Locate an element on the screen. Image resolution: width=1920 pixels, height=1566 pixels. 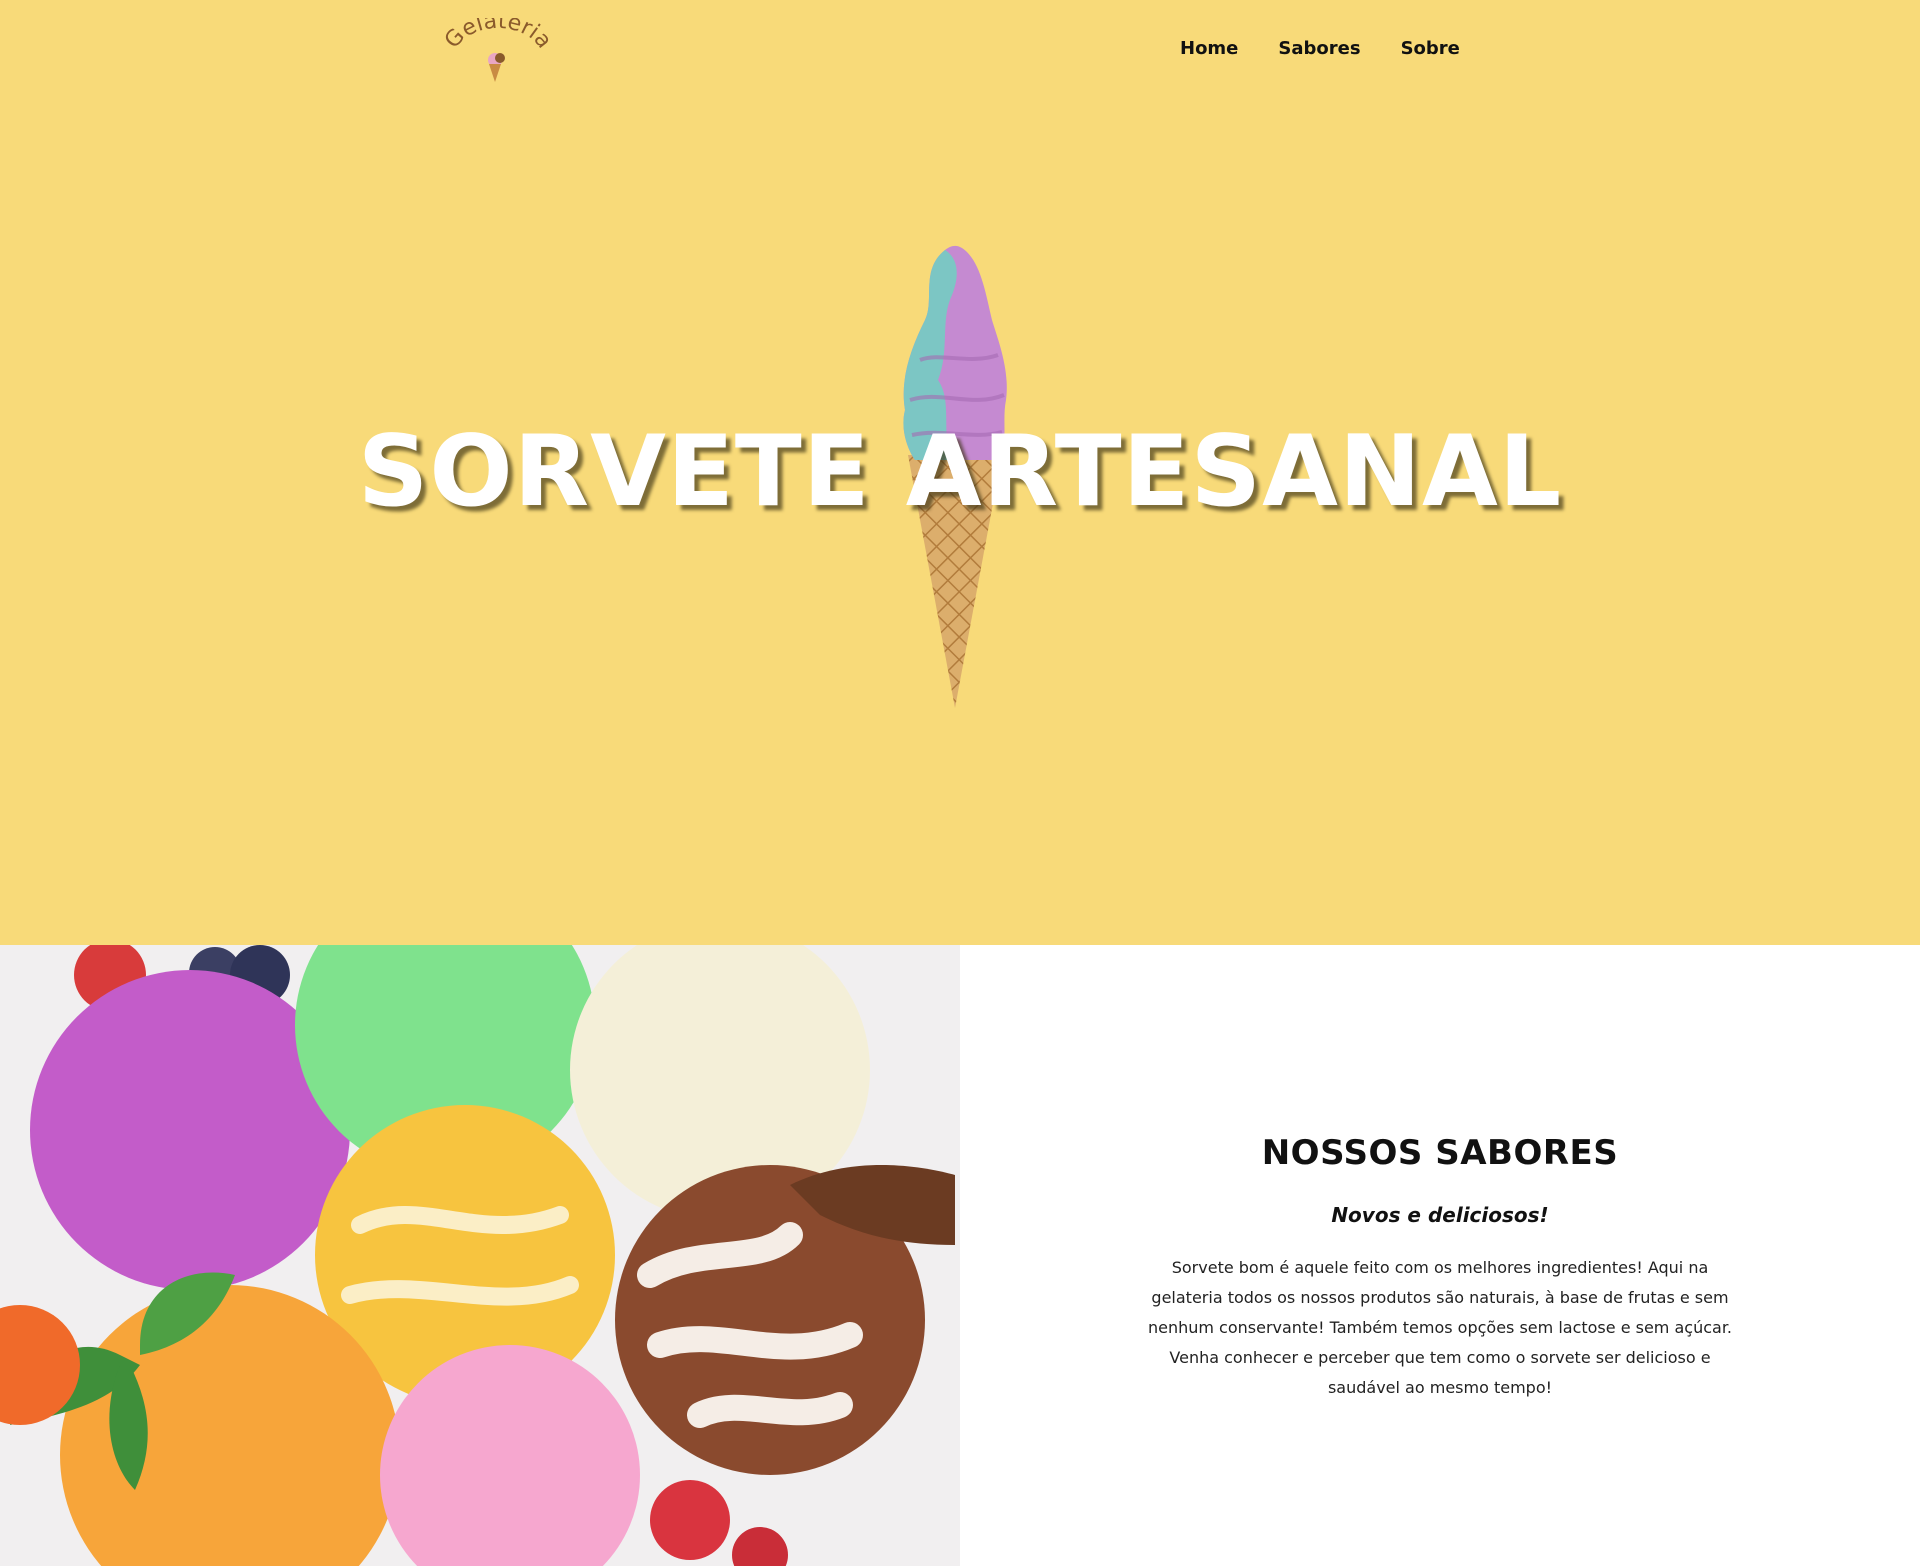
svg-text: Gelateria is located at coordinates (497, 35).